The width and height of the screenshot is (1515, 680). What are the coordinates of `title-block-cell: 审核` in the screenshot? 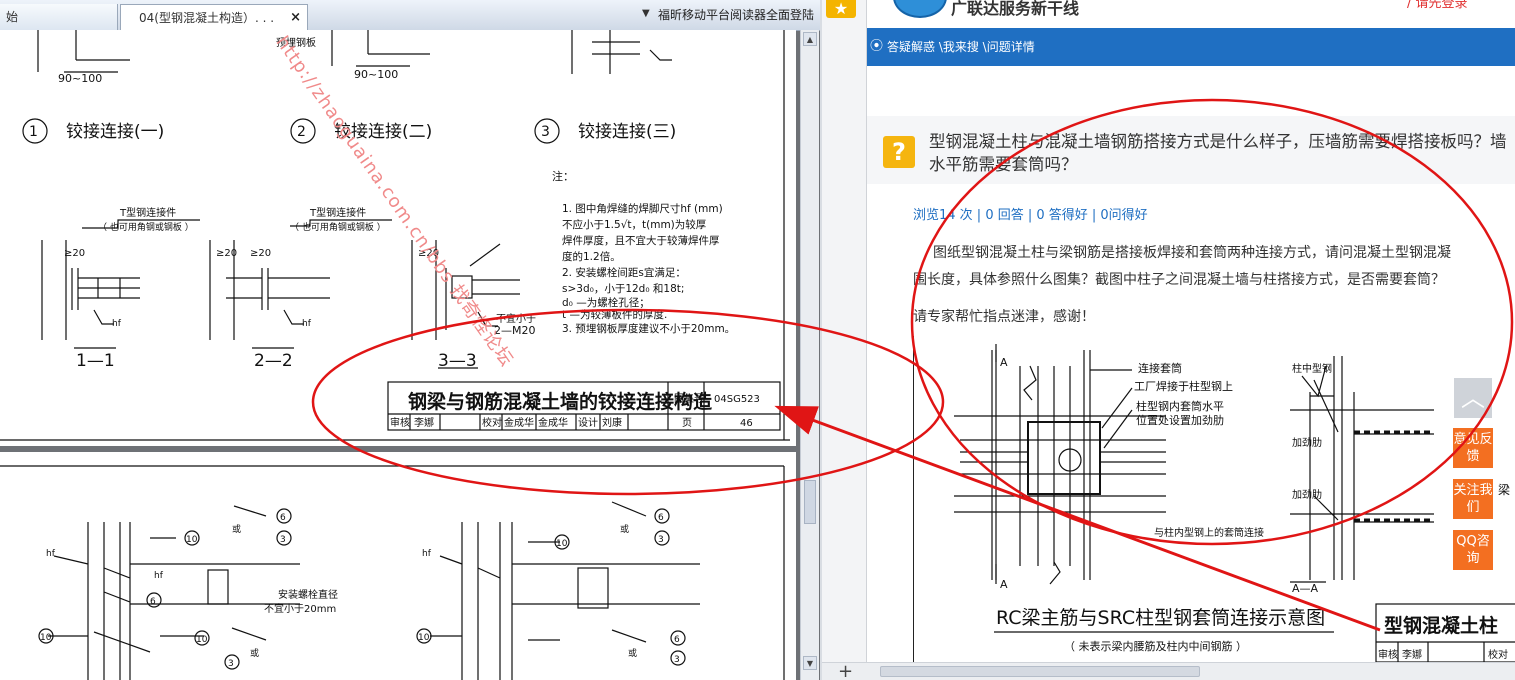 It's located at (1388, 654).